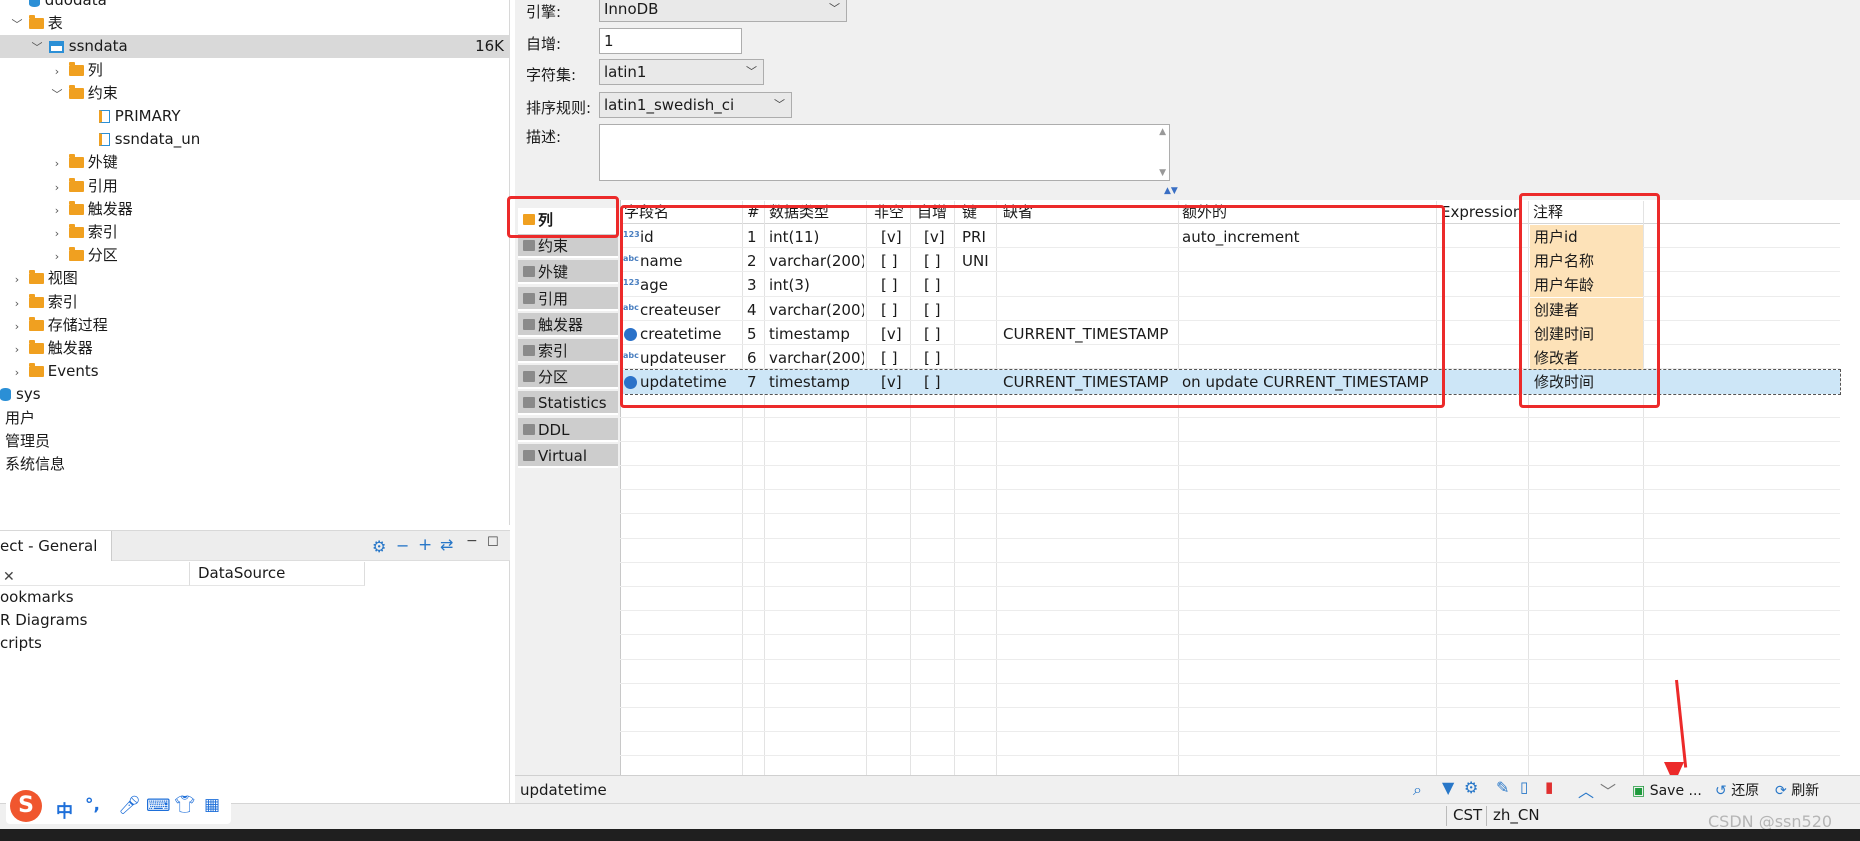 The image size is (1860, 841). What do you see at coordinates (1549, 787) in the screenshot?
I see `delete-icon: ▮` at bounding box center [1549, 787].